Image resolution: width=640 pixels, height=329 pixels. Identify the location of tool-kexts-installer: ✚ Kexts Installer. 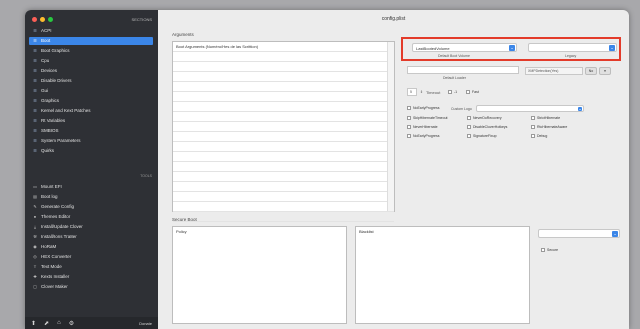
(91, 277).